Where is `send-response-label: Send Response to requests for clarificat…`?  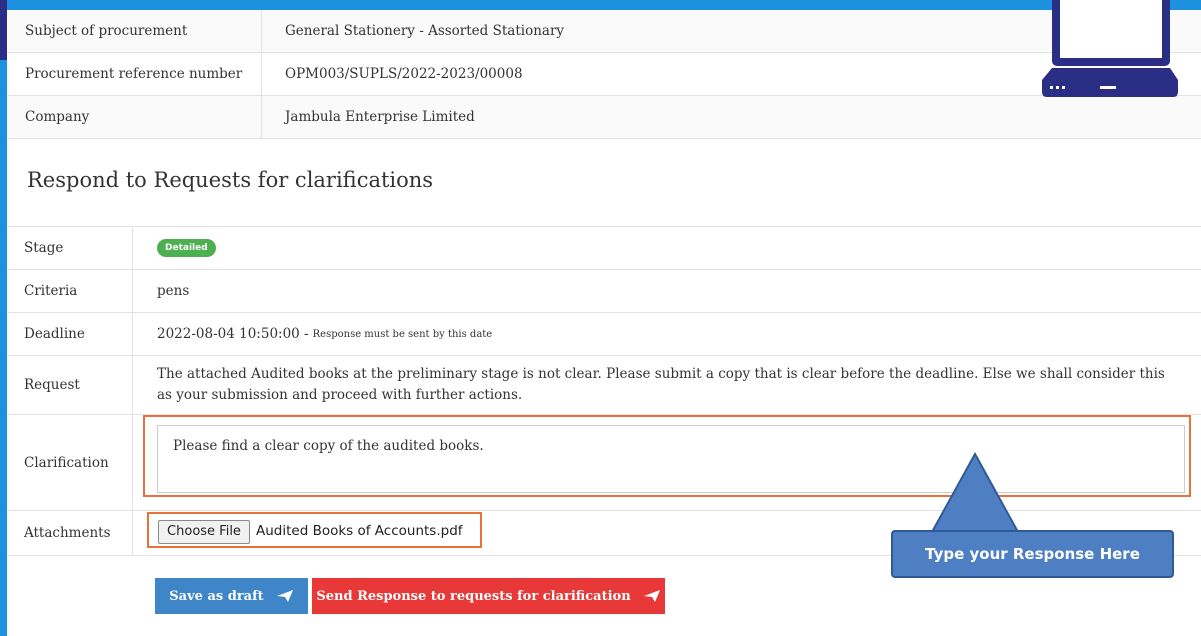 send-response-label: Send Response to requests for clarificat… is located at coordinates (473, 596).